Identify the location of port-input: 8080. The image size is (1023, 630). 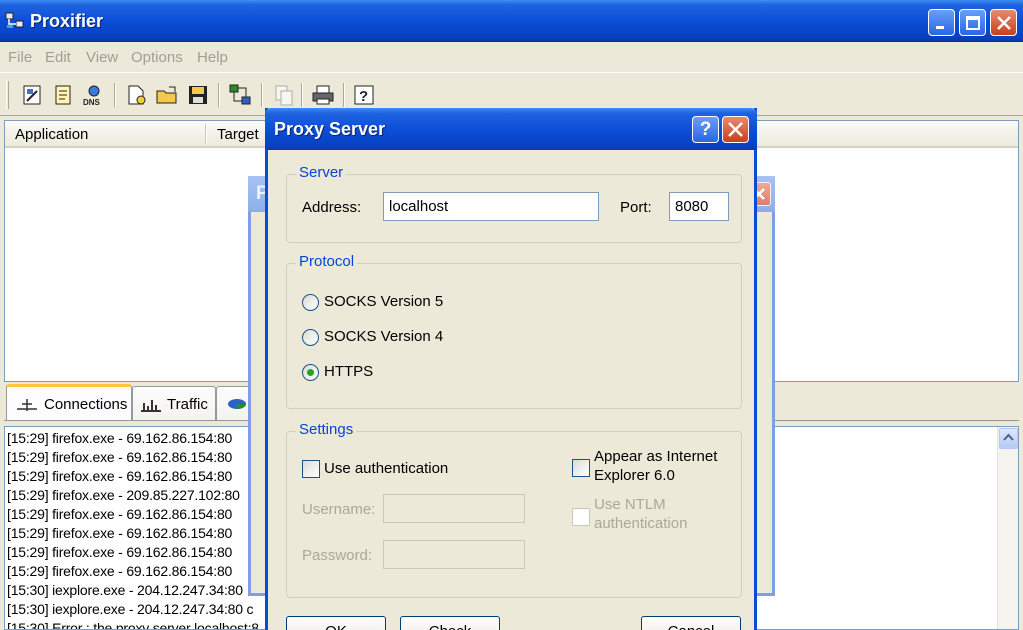
(699, 206).